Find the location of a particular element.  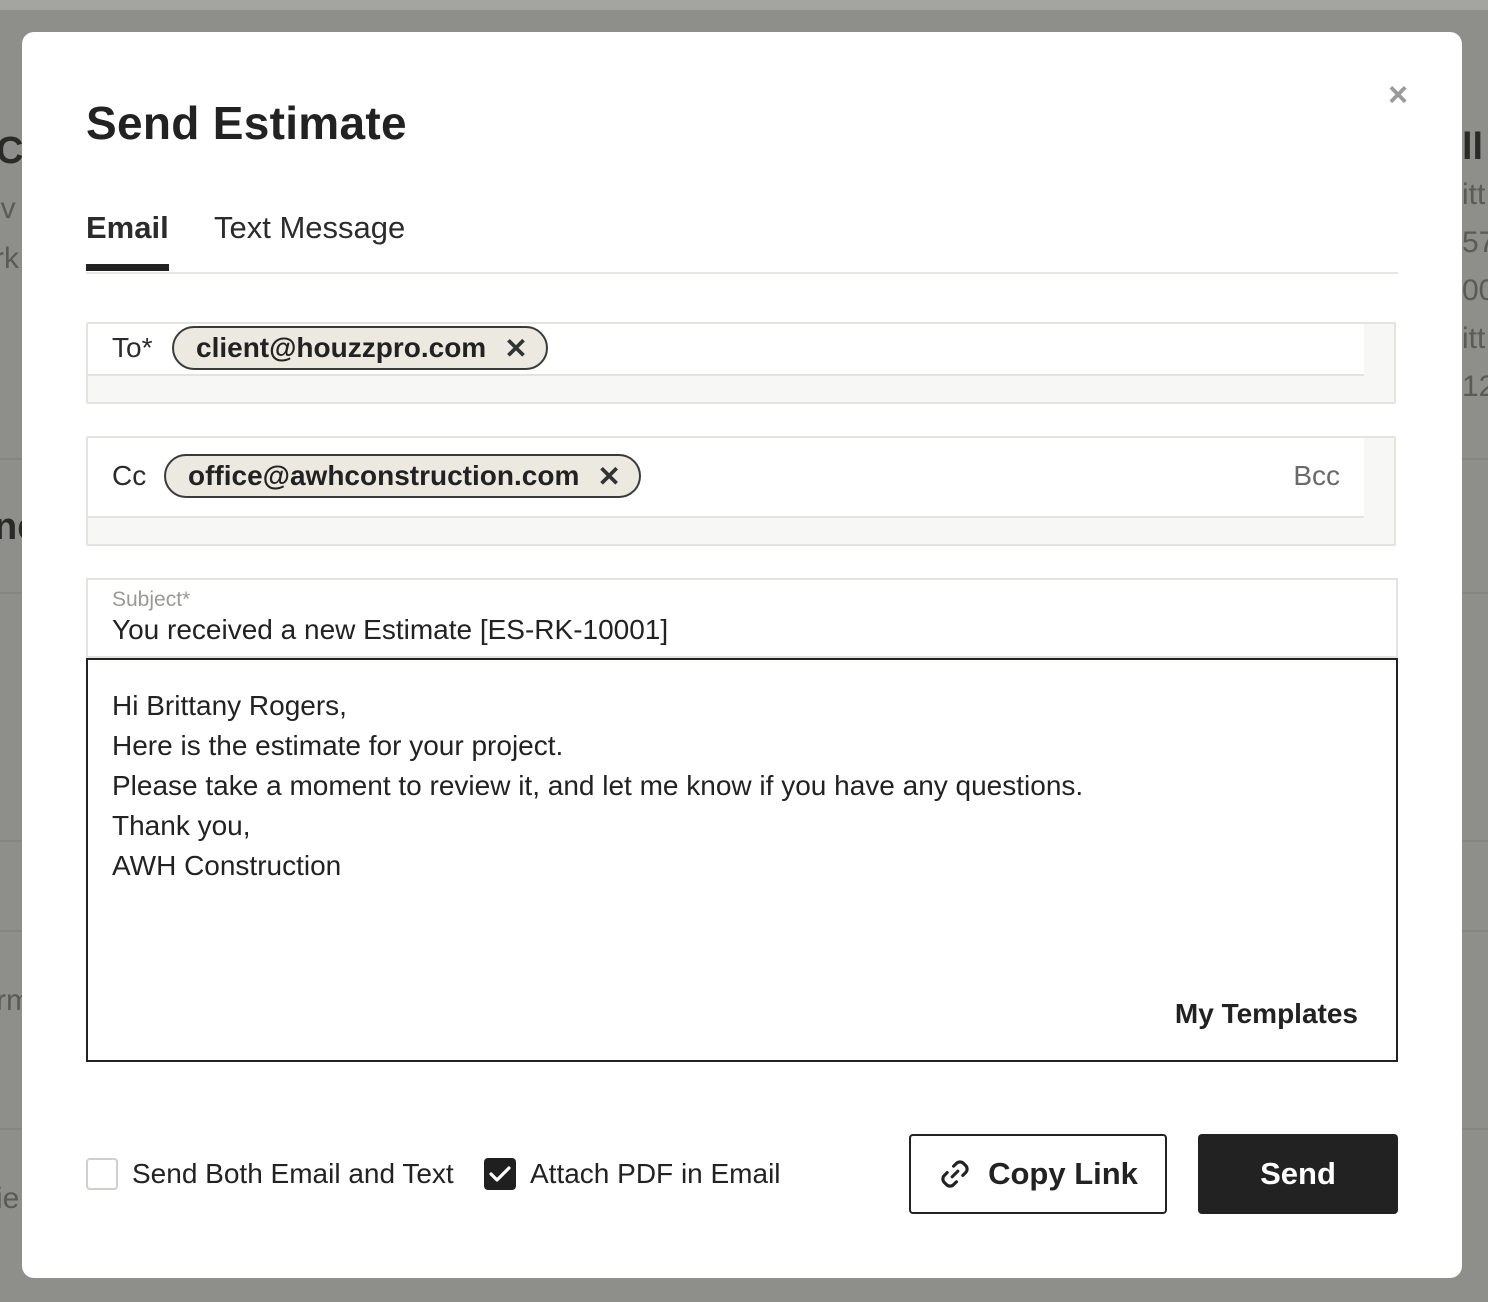

attach-pdf-label: Attach PDF in Email is located at coordinates (655, 1173).